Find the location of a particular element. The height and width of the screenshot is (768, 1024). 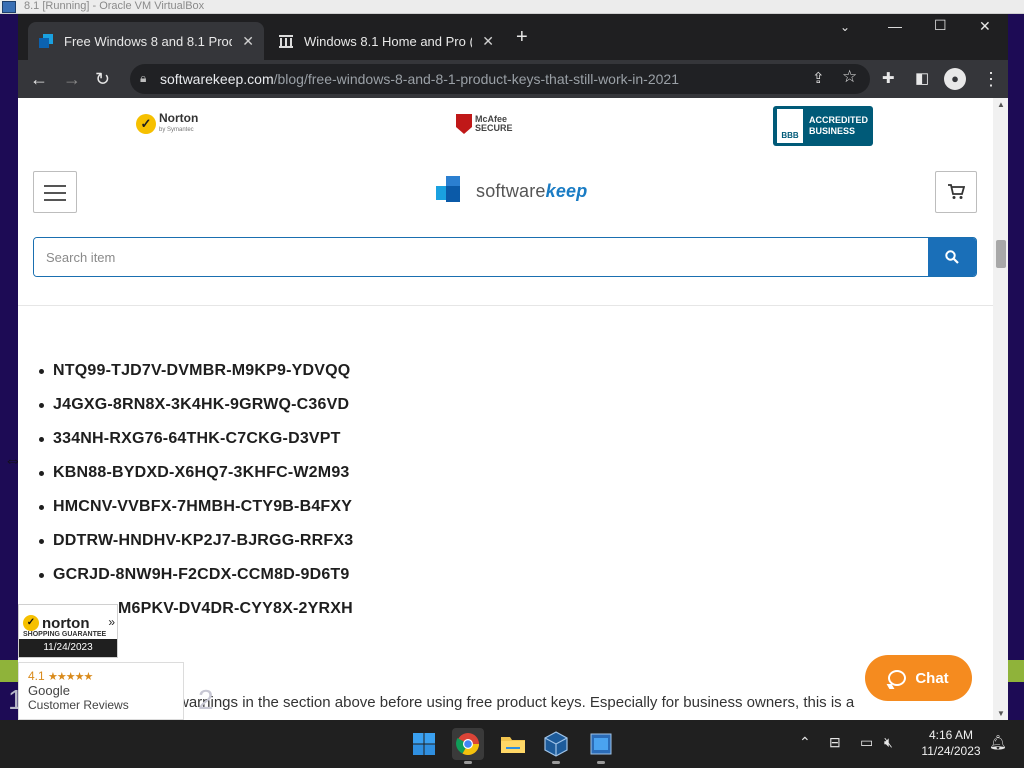

taskbar-virtualbox-button is located at coordinates (556, 746).